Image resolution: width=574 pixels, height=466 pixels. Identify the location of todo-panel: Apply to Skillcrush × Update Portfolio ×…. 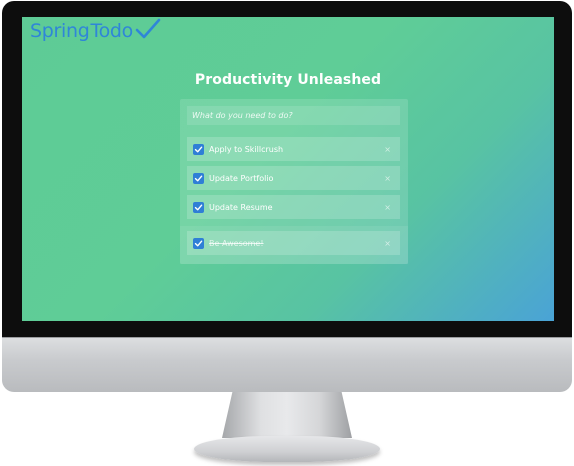
(294, 181).